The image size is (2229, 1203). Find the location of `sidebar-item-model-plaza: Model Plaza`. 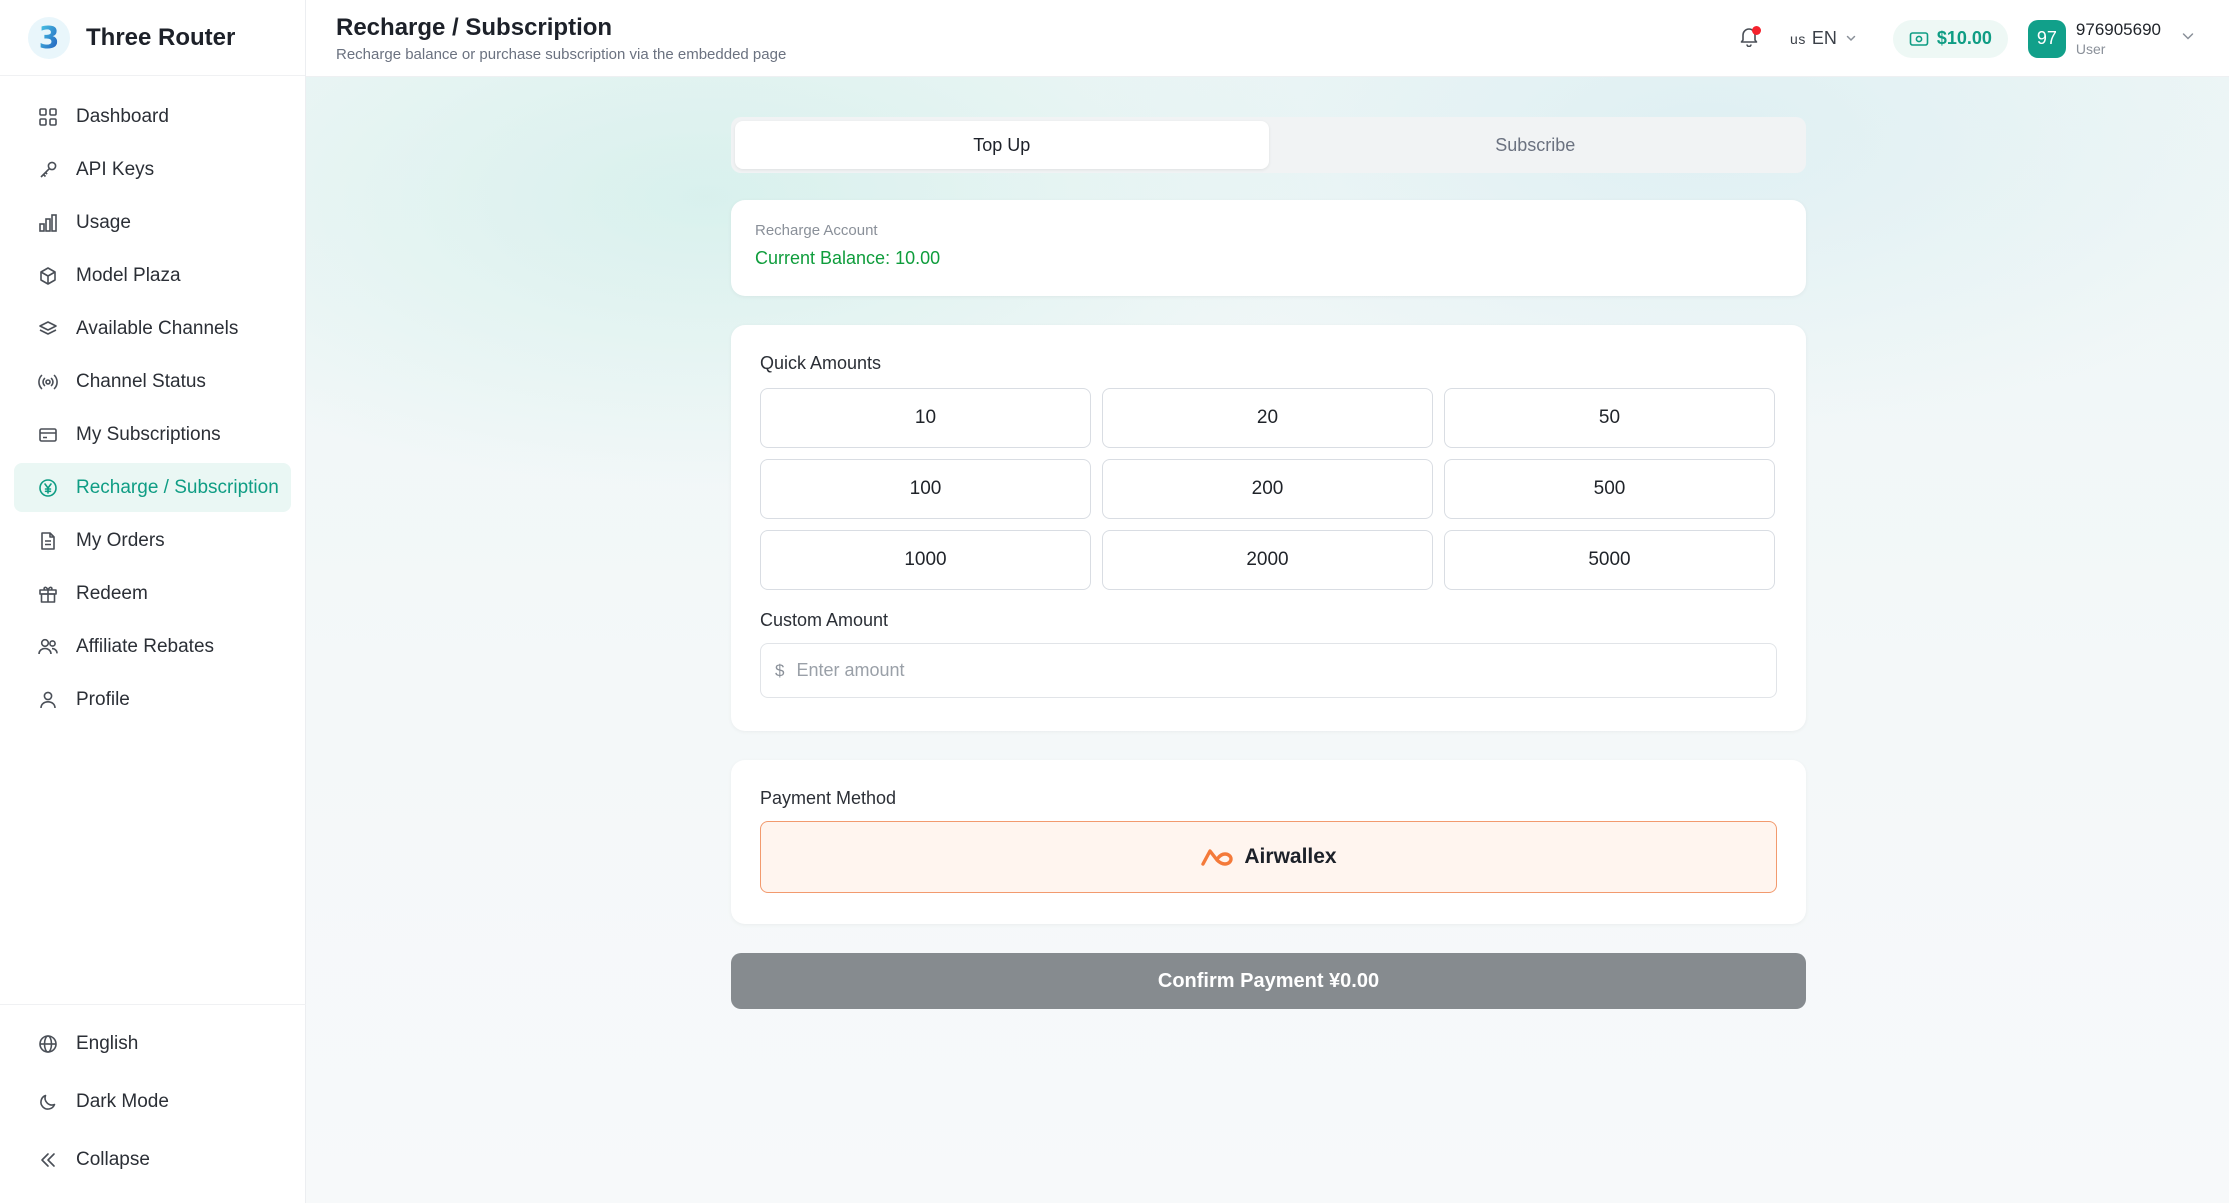

sidebar-item-model-plaza: Model Plaza is located at coordinates (152, 275).